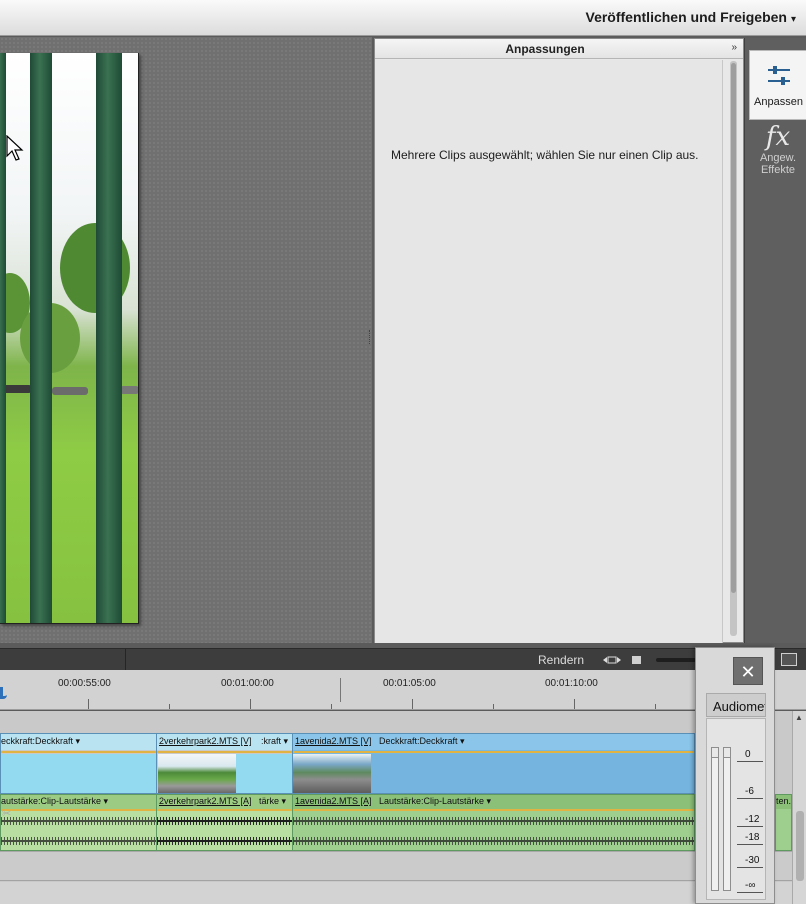 This screenshot has height=904, width=806. What do you see at coordinates (7, 814) in the screenshot?
I see `scissors-icon: ✂` at bounding box center [7, 814].